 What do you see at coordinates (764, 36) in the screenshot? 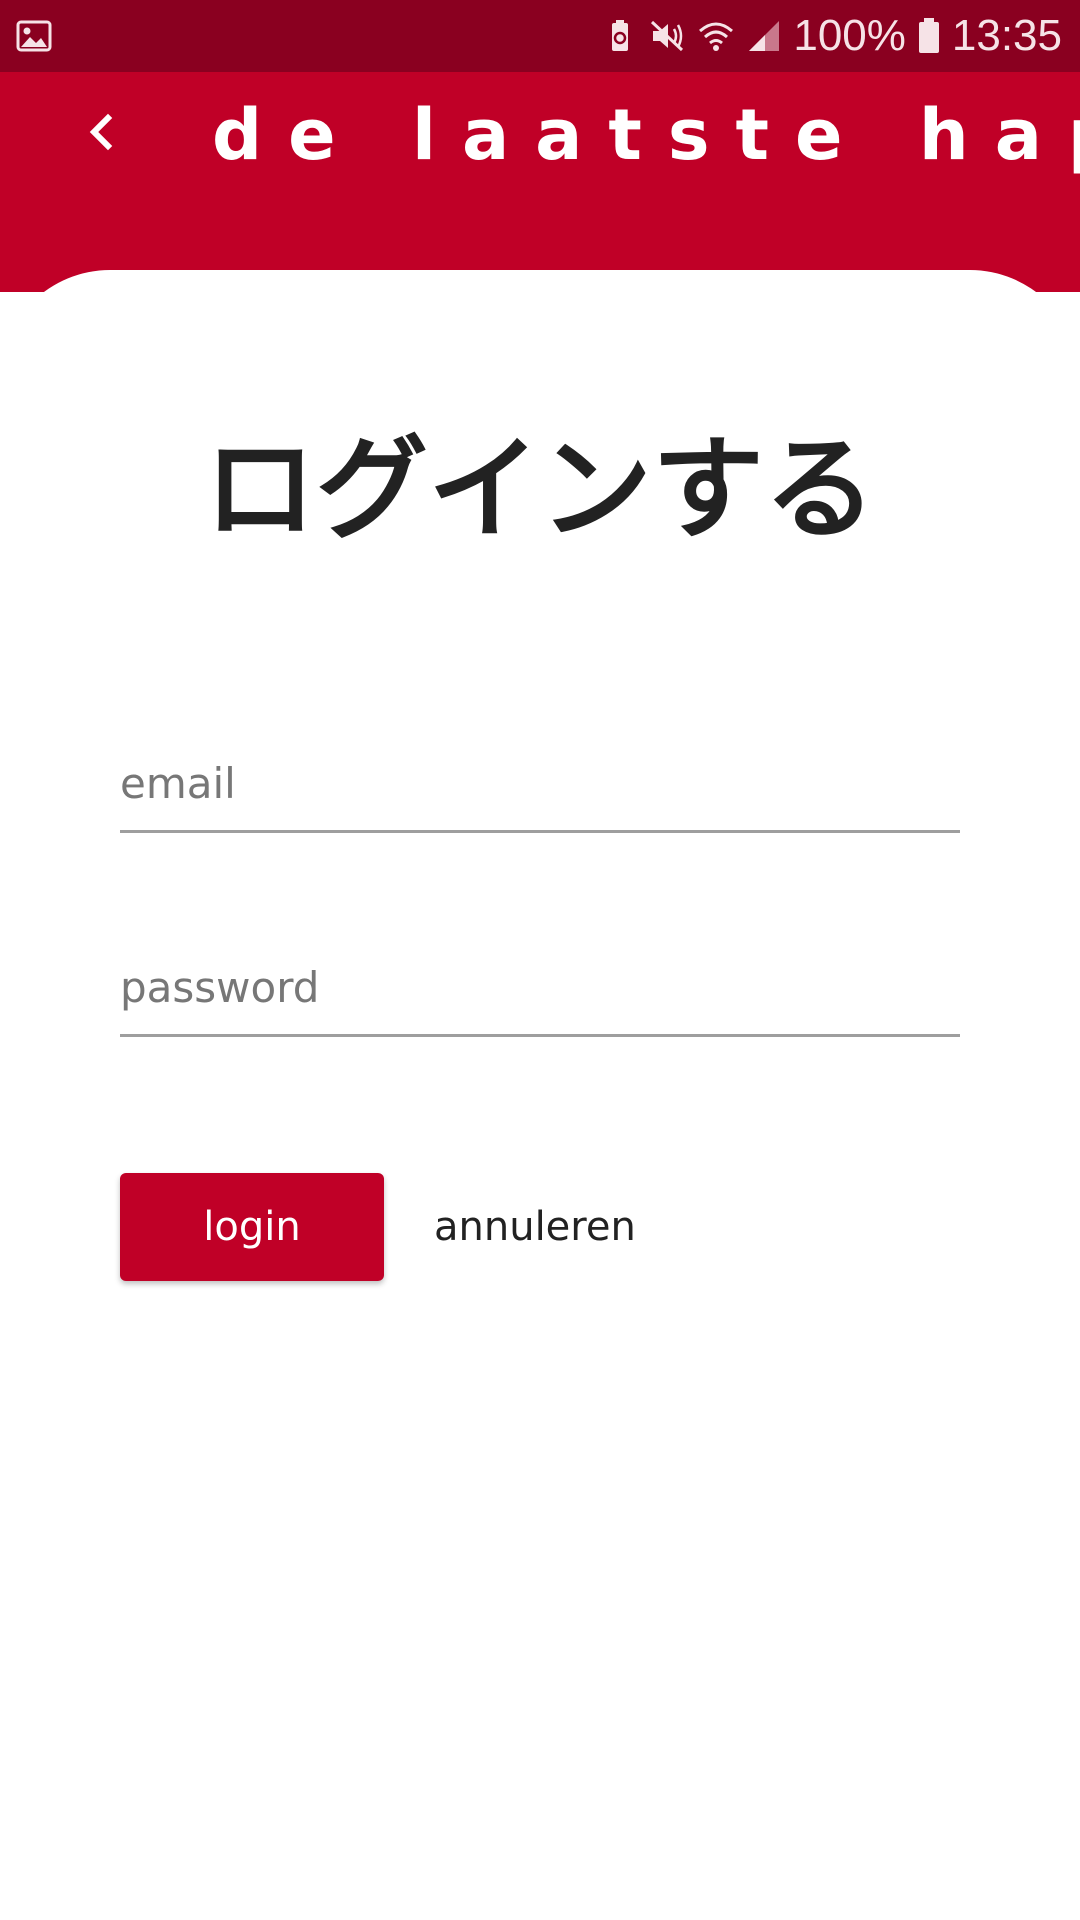
I see `signal-icon` at bounding box center [764, 36].